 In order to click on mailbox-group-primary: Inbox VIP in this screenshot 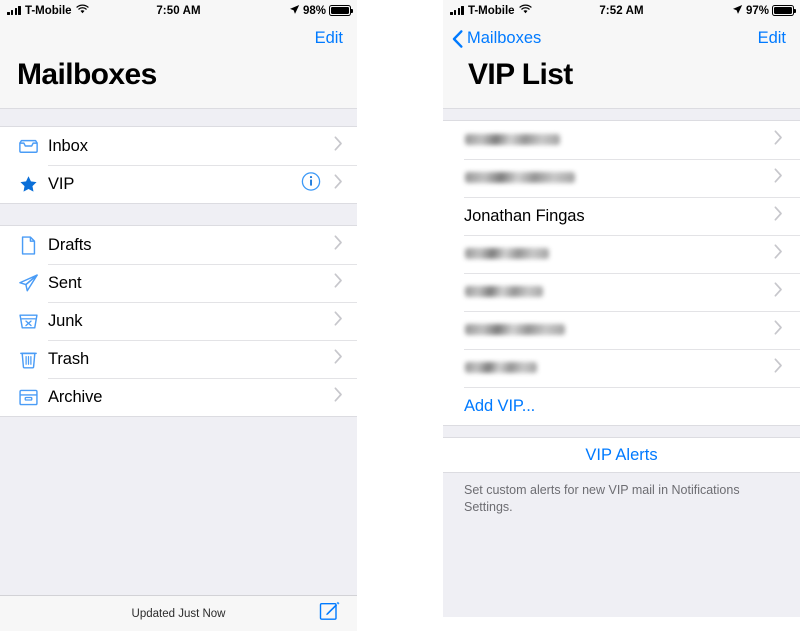, I will do `click(178, 165)`.